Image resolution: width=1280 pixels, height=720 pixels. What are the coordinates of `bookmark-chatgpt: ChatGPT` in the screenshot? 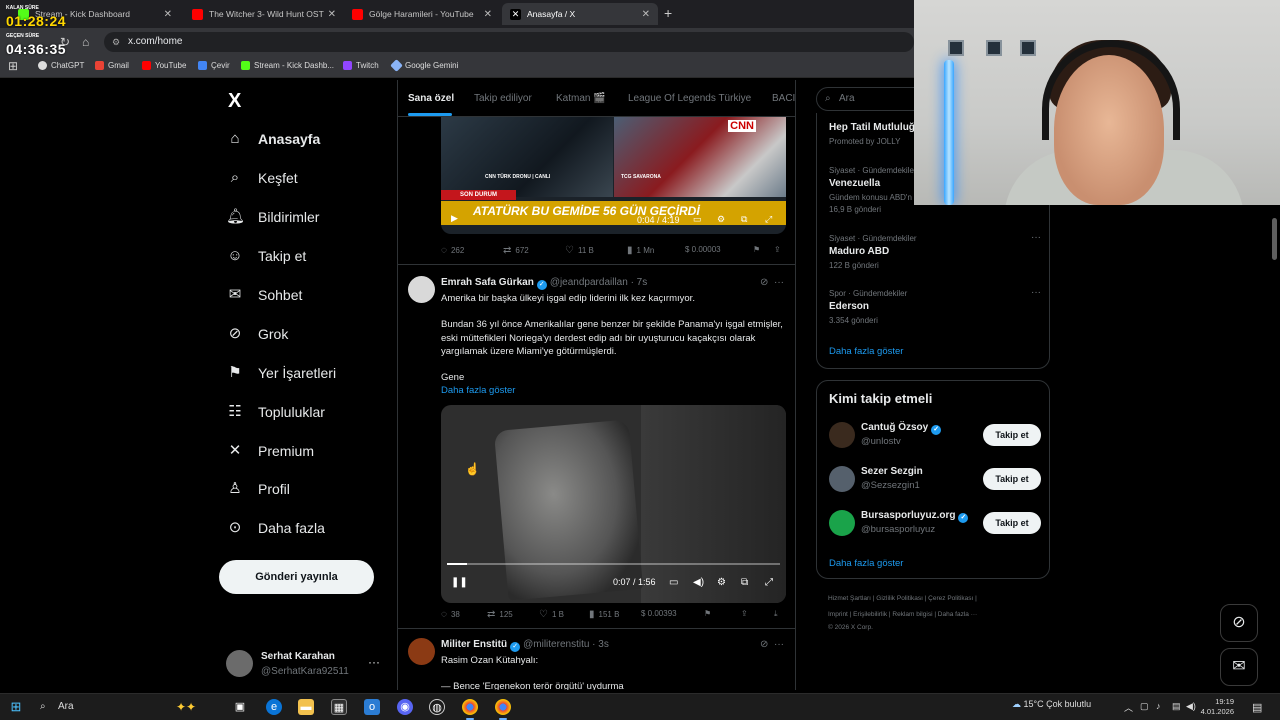 It's located at (61, 65).